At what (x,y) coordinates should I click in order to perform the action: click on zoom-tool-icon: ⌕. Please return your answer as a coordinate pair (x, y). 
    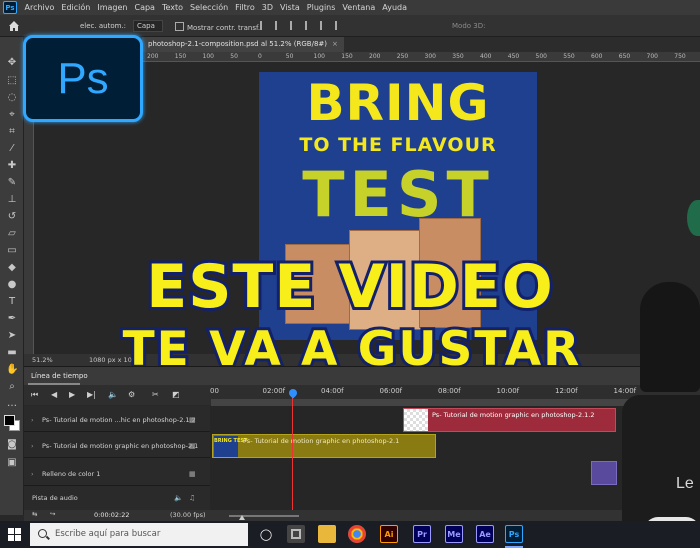
    Looking at the image, I should click on (12, 387).